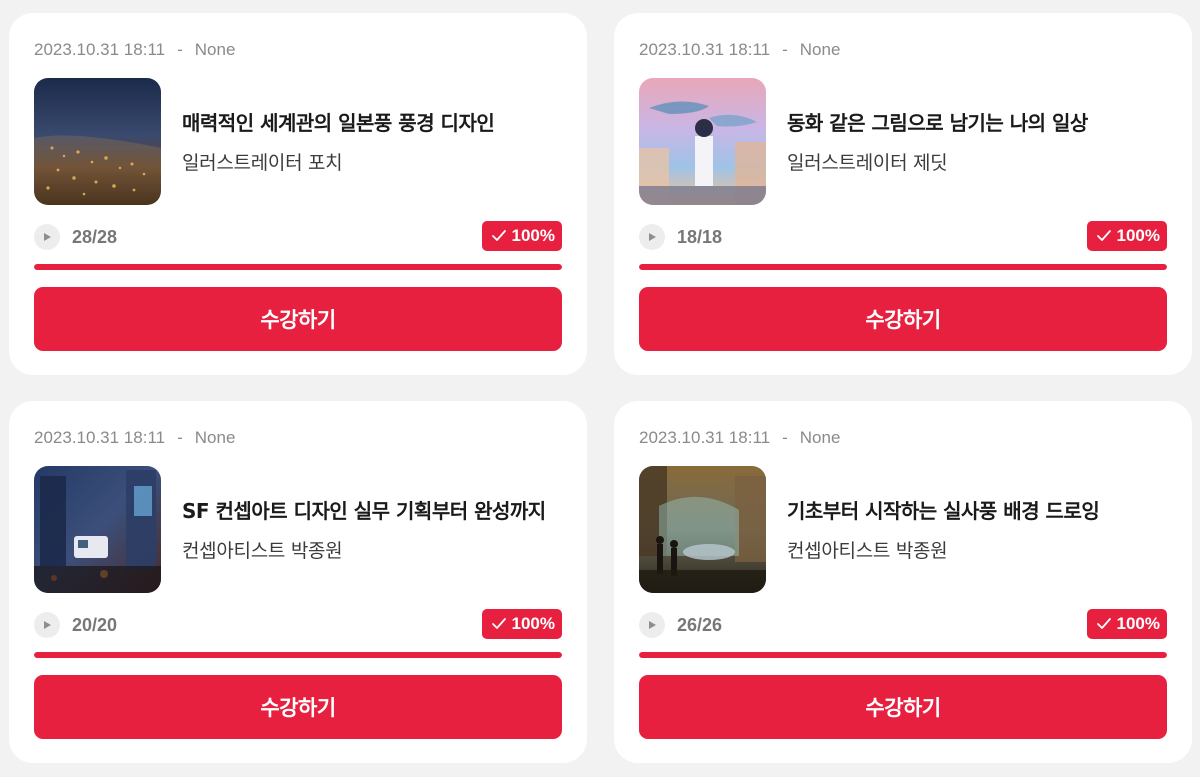 The image size is (1200, 777). Describe the element at coordinates (867, 162) in the screenshot. I see `course-author: 일러스트레이터 제딧` at that location.